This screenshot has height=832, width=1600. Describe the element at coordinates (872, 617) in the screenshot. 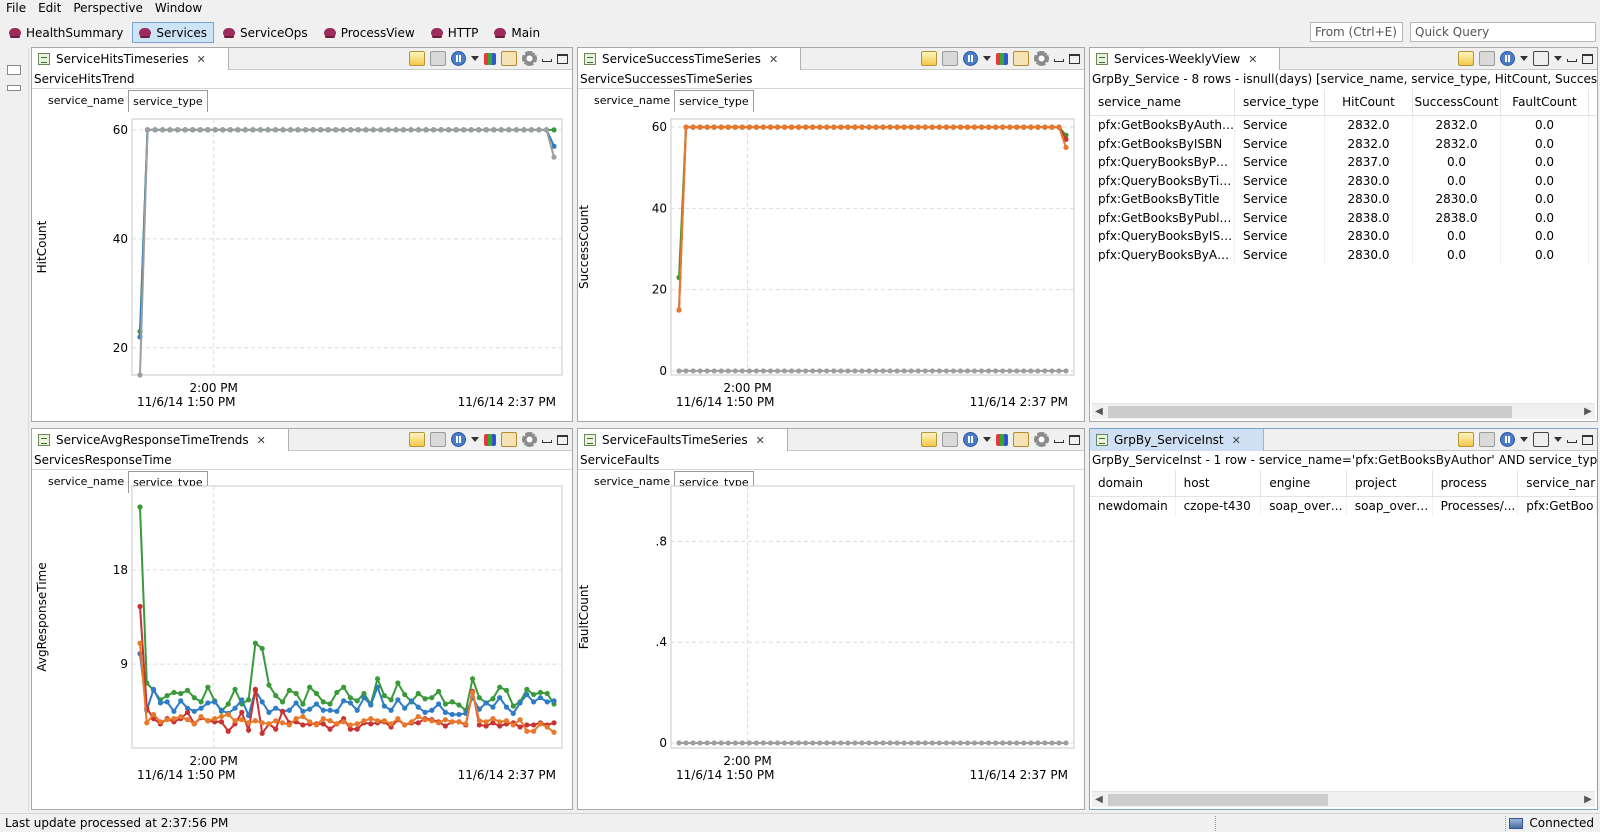

I see `plot-area` at that location.